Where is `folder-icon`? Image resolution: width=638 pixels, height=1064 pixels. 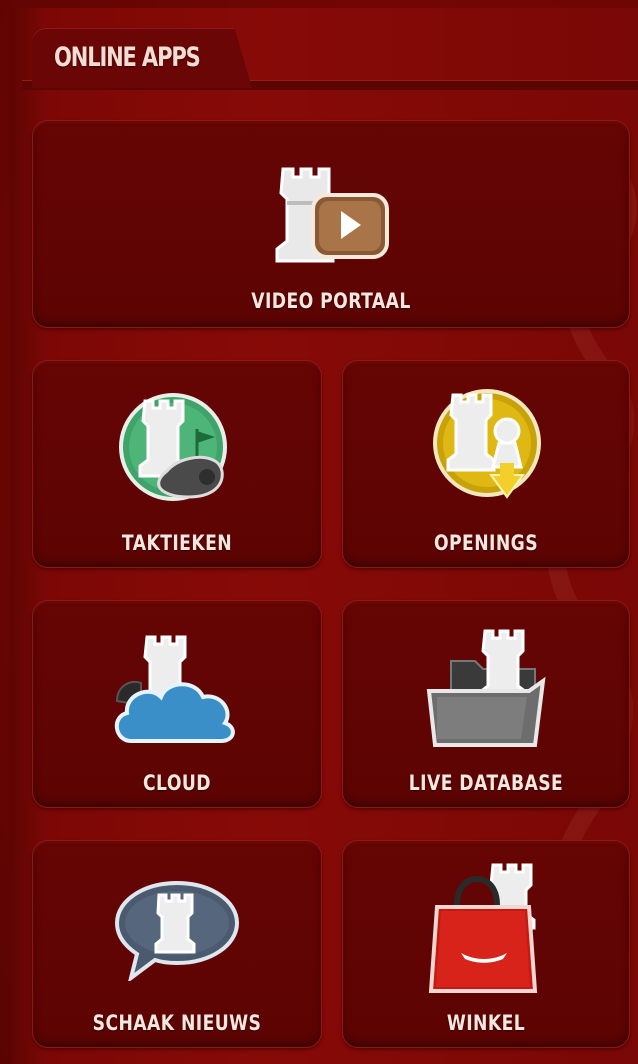 folder-icon is located at coordinates (486, 688).